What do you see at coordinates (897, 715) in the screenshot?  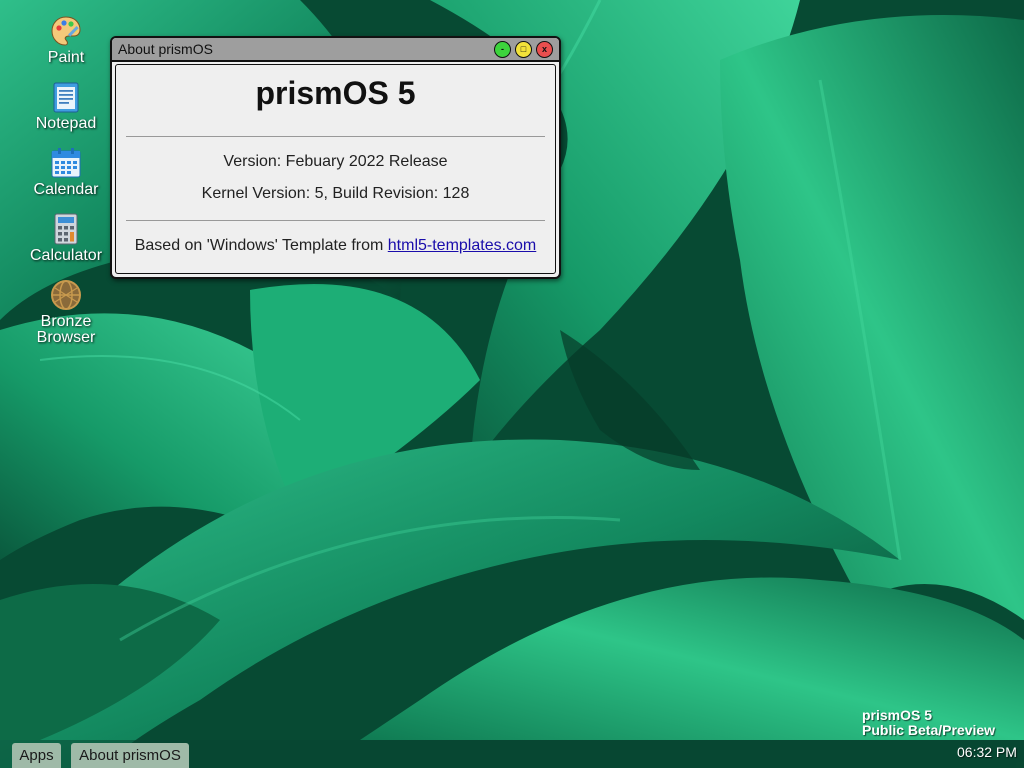 I see `branding-name: prismOS 5` at bounding box center [897, 715].